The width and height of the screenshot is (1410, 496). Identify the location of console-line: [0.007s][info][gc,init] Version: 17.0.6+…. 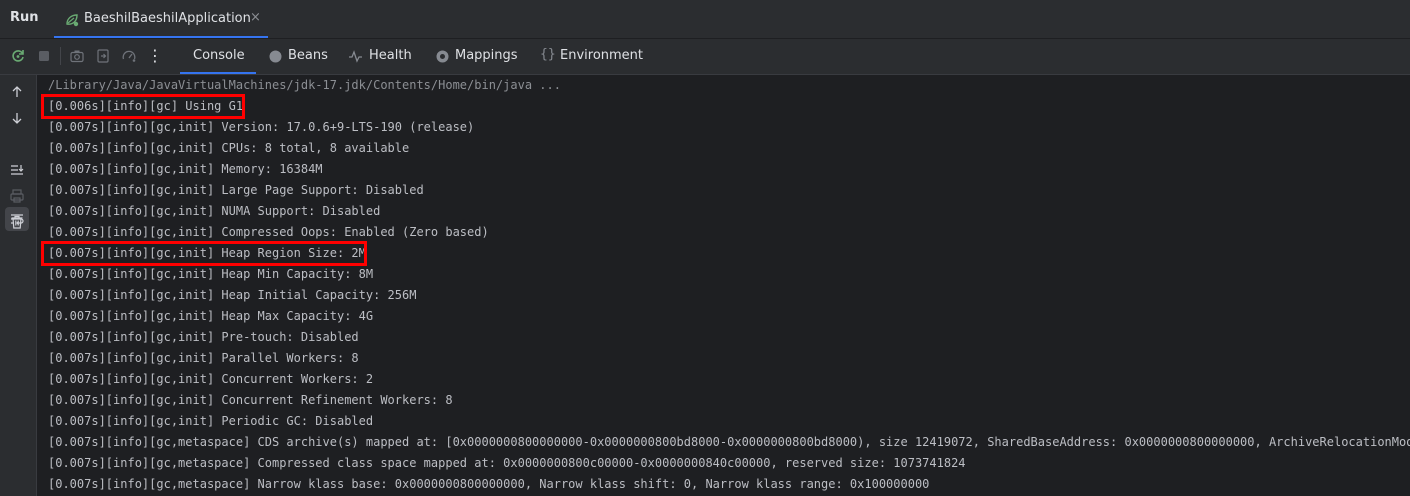
(261, 127).